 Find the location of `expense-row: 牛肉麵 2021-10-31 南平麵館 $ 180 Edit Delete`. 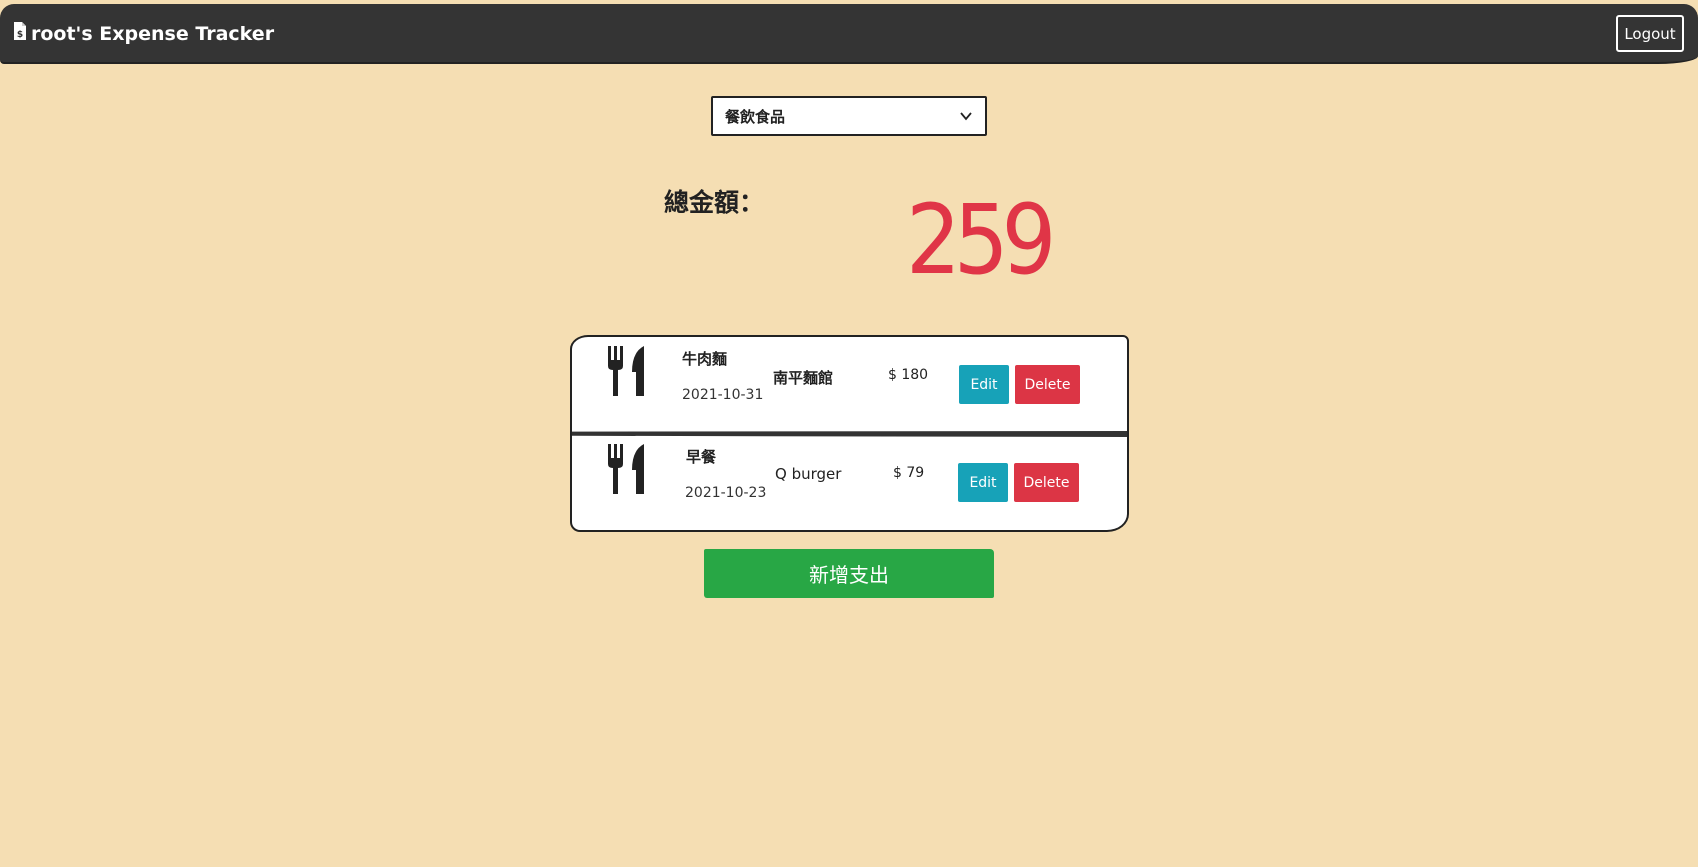

expense-row: 牛肉麵 2021-10-31 南平麵館 $ 180 Edit Delete is located at coordinates (849, 385).